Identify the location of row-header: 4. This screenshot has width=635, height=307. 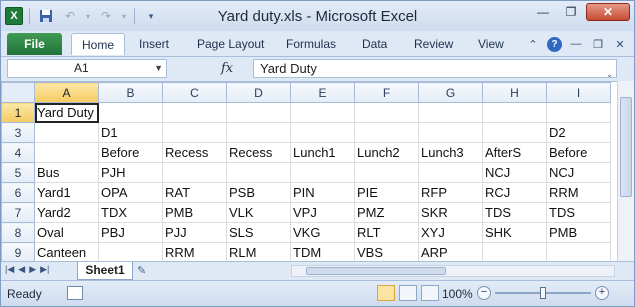
(18, 152).